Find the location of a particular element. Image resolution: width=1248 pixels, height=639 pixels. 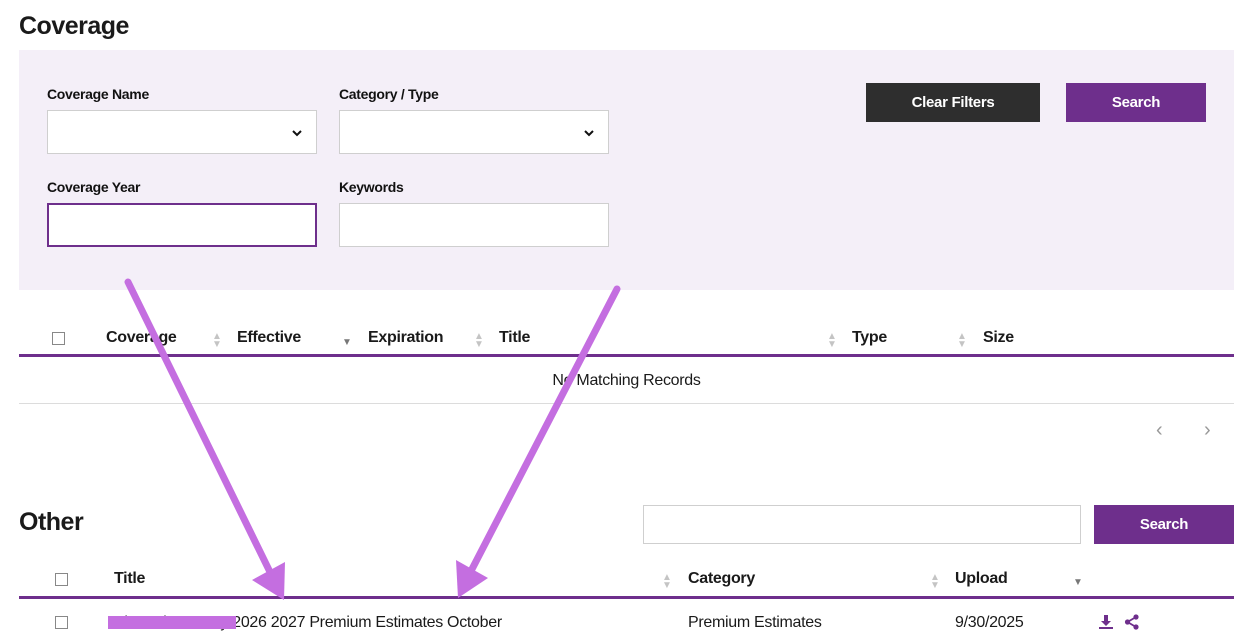

column-header-effective: Effective is located at coordinates (269, 338).